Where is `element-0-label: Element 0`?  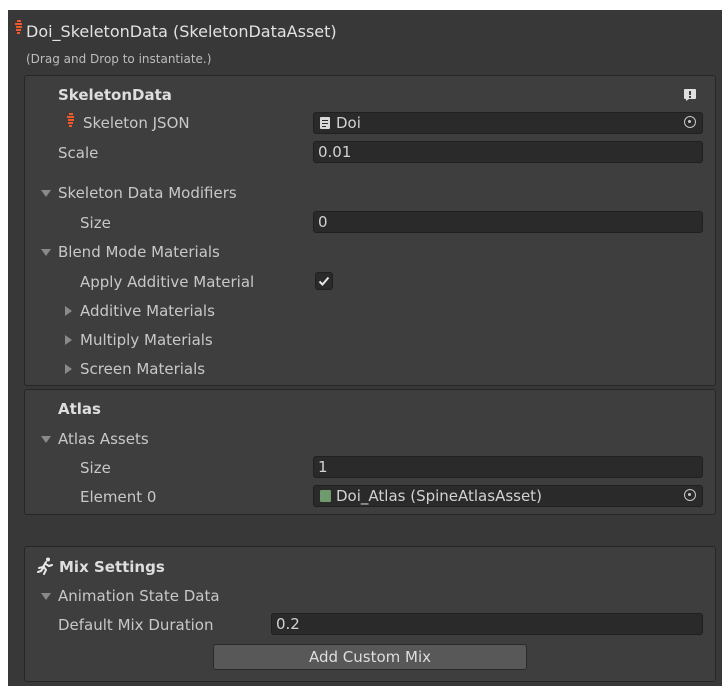
element-0-label: Element 0 is located at coordinates (118, 497).